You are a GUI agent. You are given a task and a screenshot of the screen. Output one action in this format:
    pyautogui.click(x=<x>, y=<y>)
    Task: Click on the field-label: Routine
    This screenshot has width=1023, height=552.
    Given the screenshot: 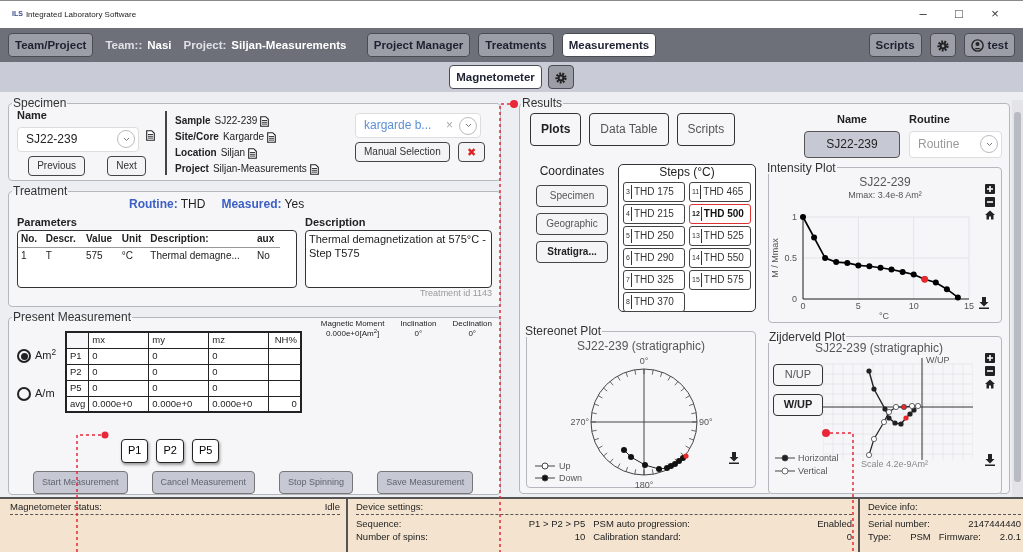 What is the action you would take?
    pyautogui.click(x=930, y=120)
    